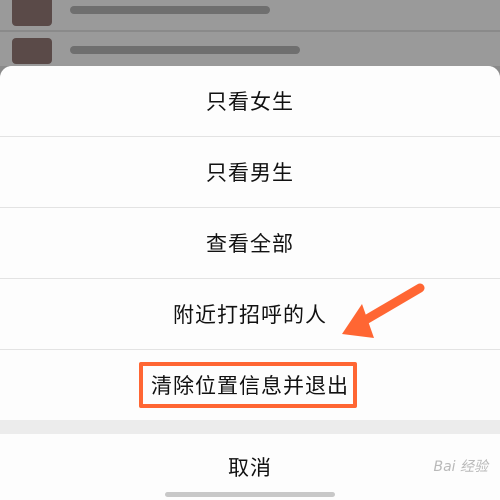  What do you see at coordinates (383, 310) in the screenshot?
I see `arrow-icon` at bounding box center [383, 310].